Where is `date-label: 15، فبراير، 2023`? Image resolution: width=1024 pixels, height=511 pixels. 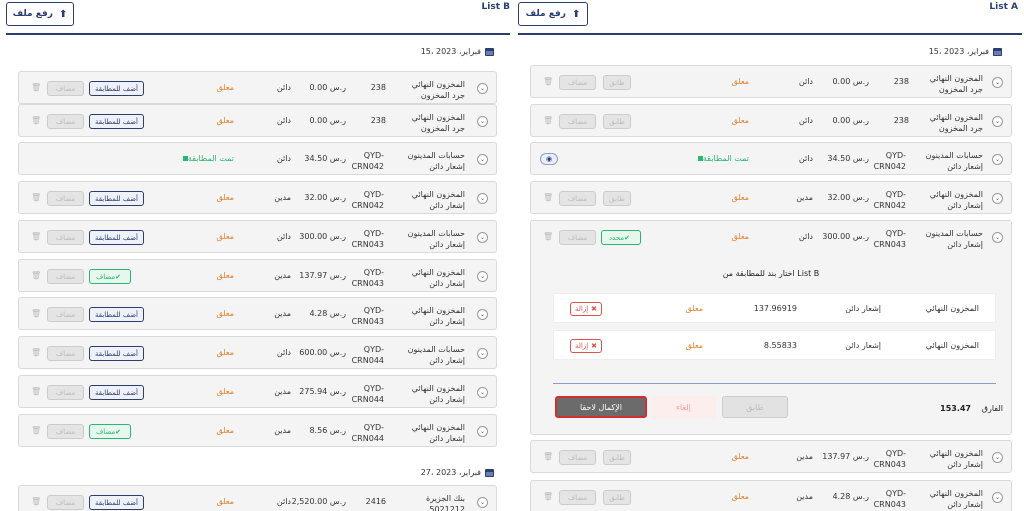 date-label: 15، فبراير، 2023 is located at coordinates (958, 51).